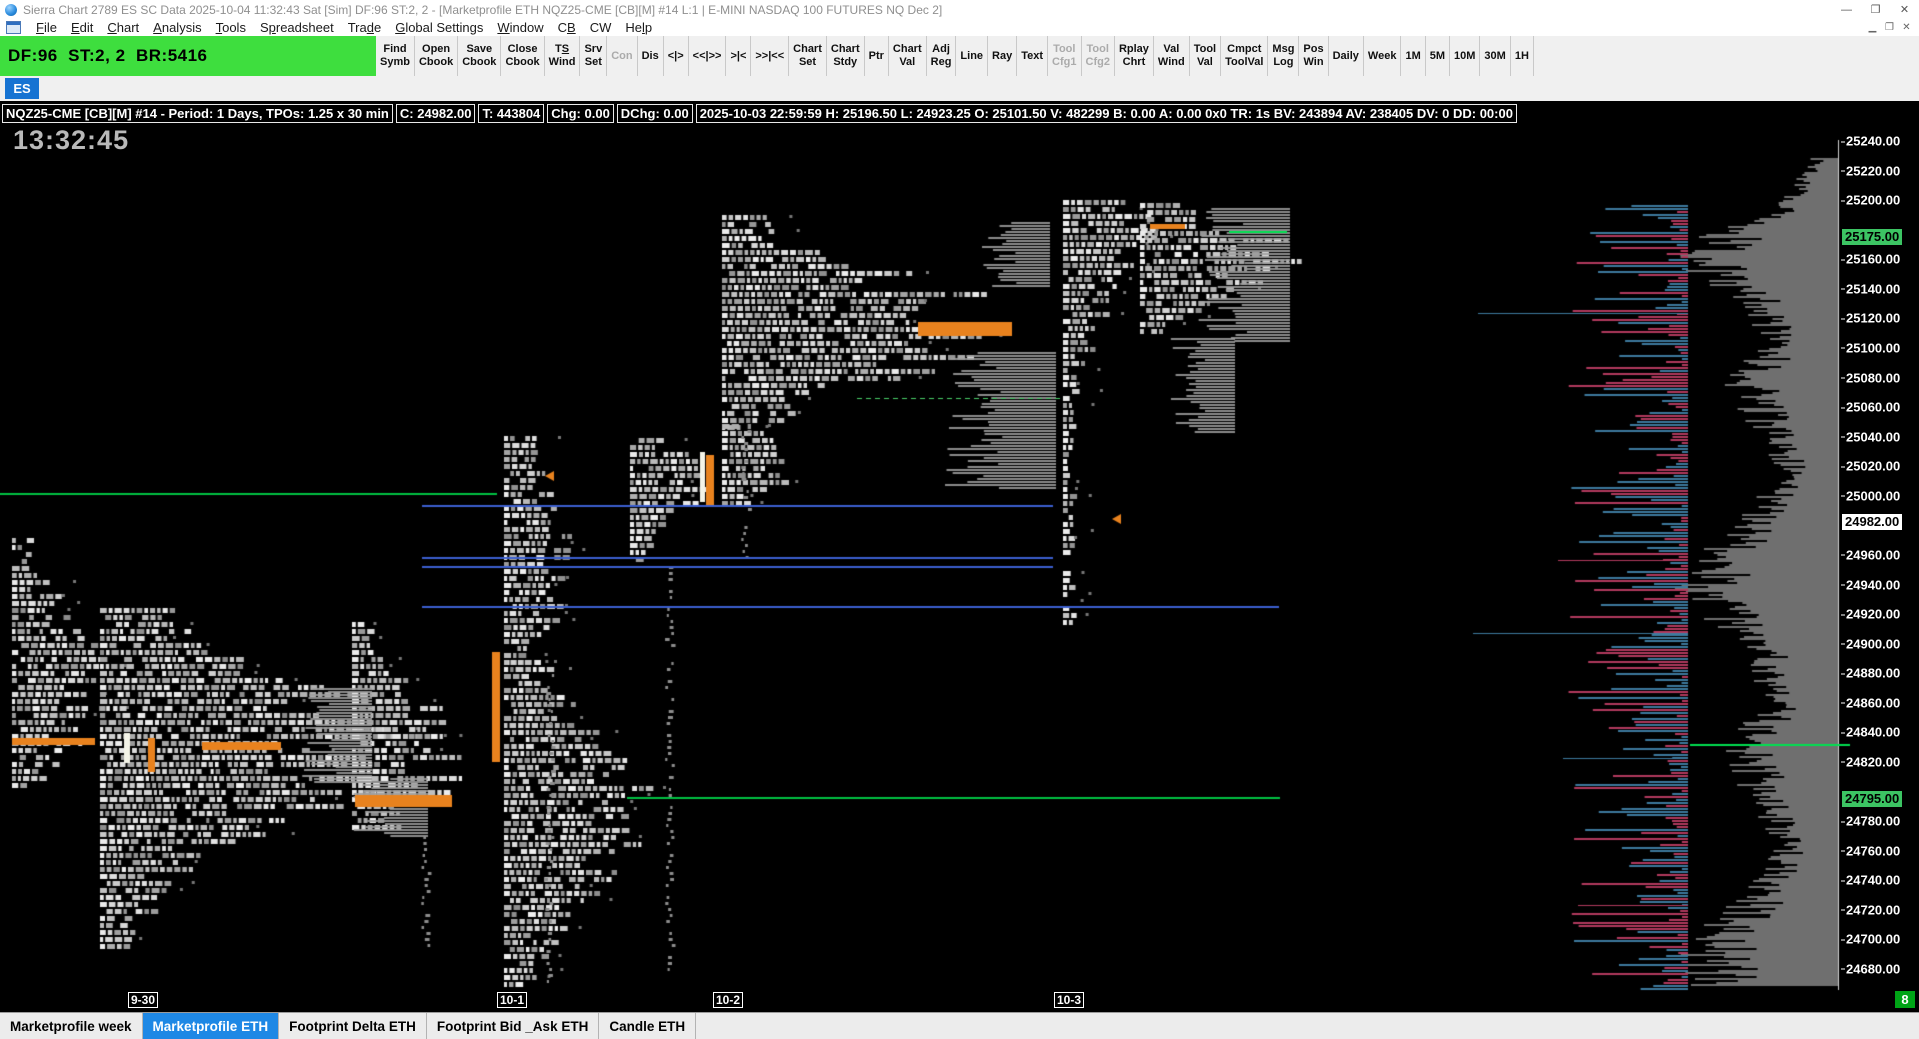 Image resolution: width=1919 pixels, height=1039 pixels. I want to click on price-tick-24680: 24680.00, so click(1870, 969).